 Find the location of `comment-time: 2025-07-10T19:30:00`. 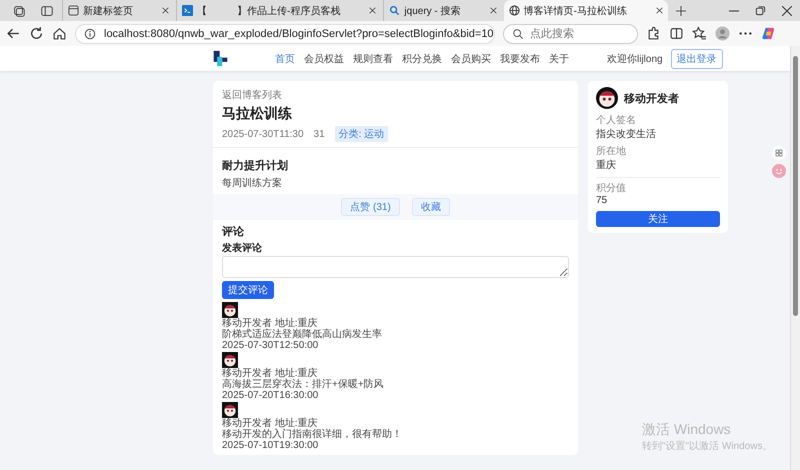

comment-time: 2025-07-10T19:30:00 is located at coordinates (270, 445).